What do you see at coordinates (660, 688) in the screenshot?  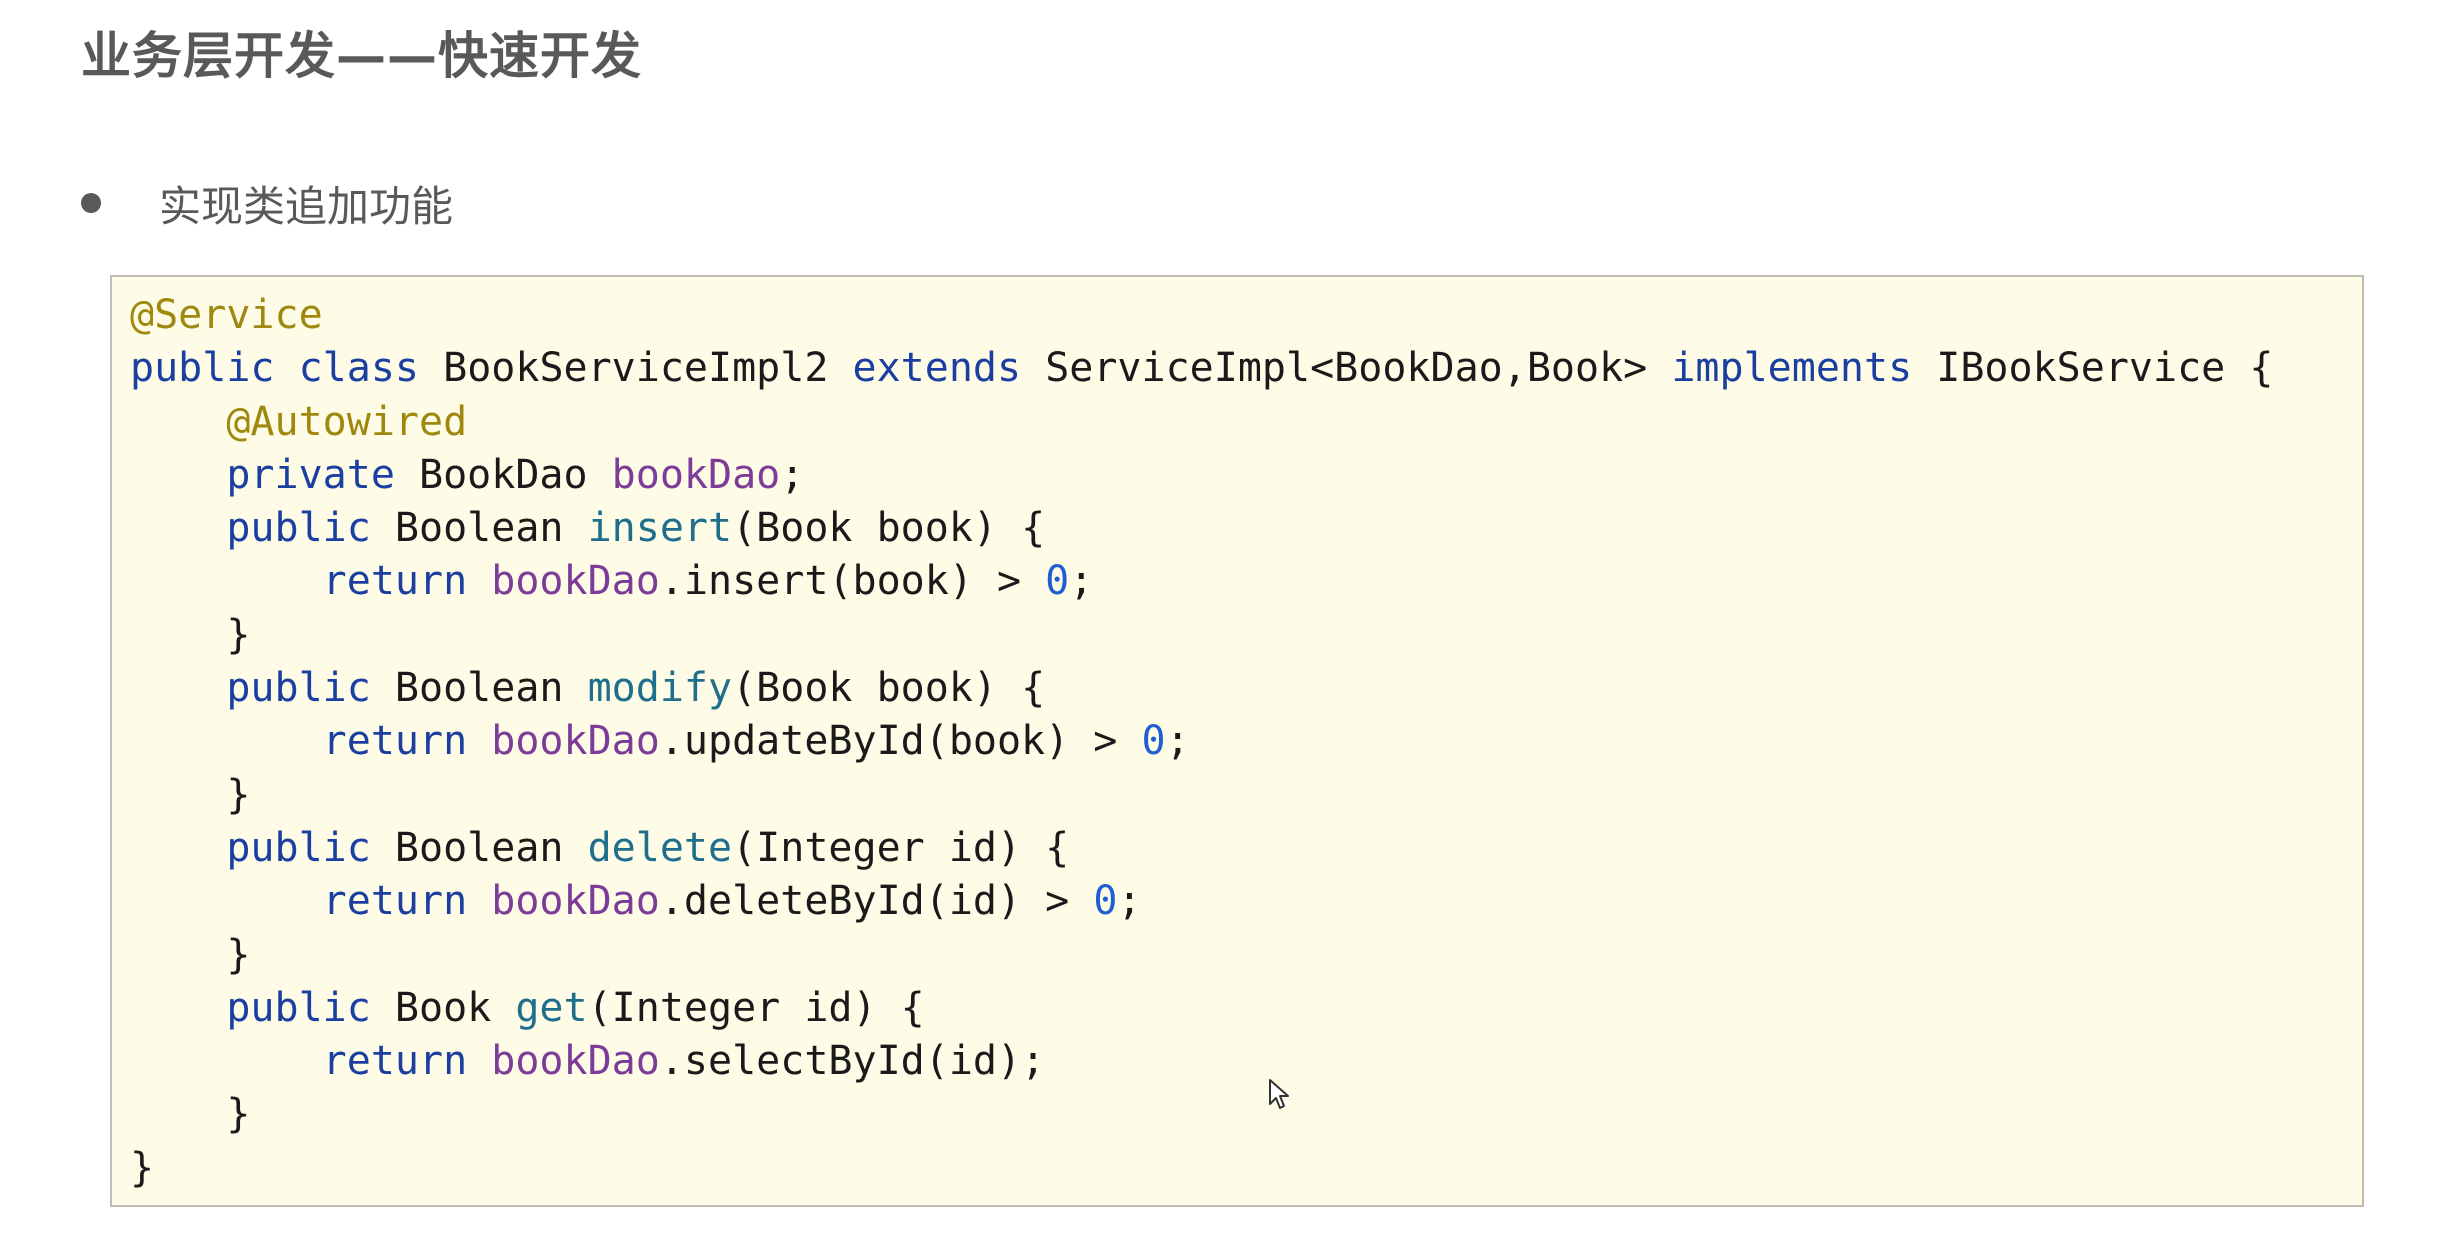 I see `code-token: modify` at bounding box center [660, 688].